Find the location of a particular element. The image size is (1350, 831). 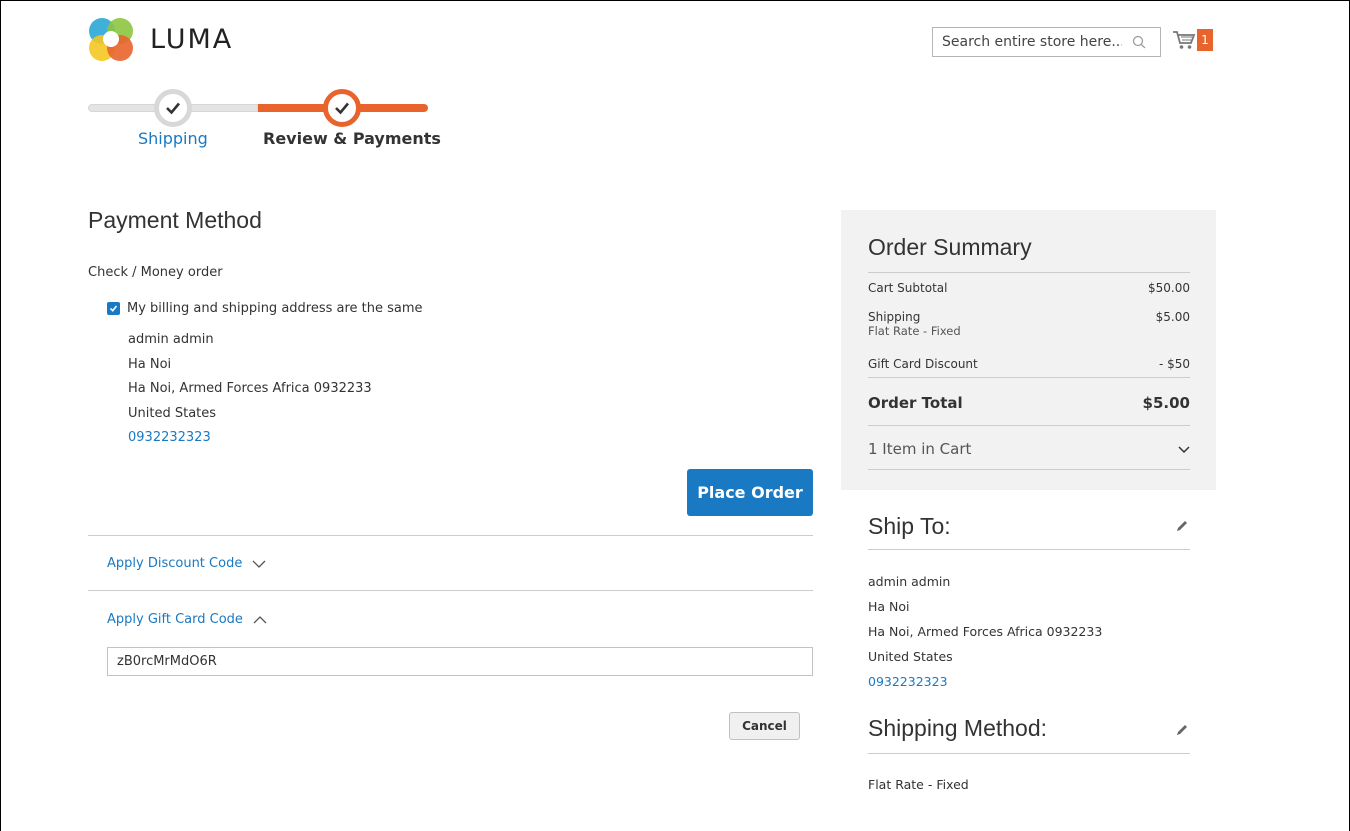

chevron-up-icon is located at coordinates (260, 620).